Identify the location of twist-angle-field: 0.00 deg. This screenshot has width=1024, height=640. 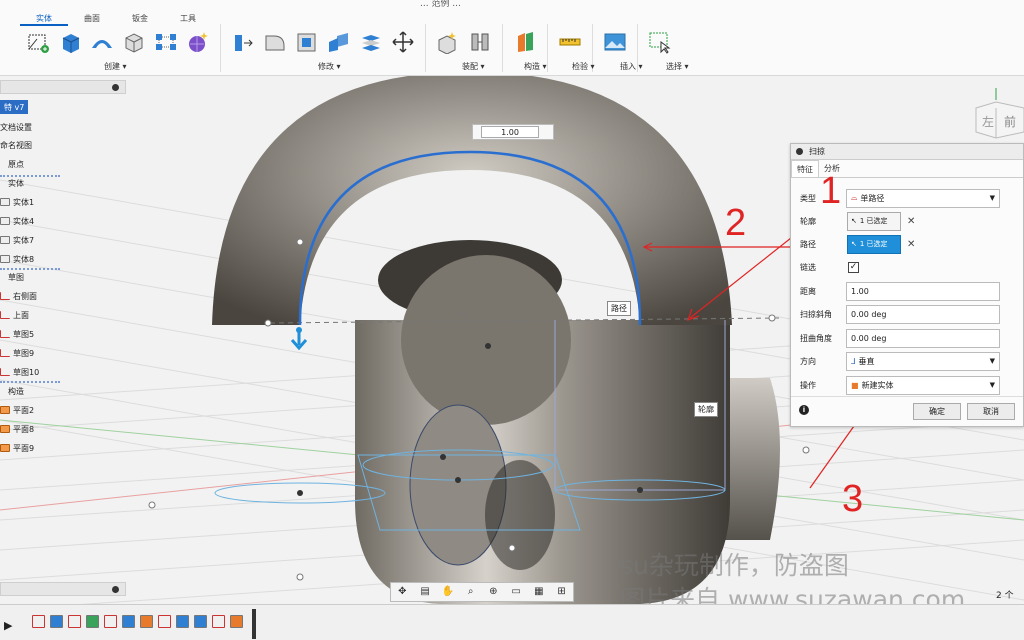
(923, 338).